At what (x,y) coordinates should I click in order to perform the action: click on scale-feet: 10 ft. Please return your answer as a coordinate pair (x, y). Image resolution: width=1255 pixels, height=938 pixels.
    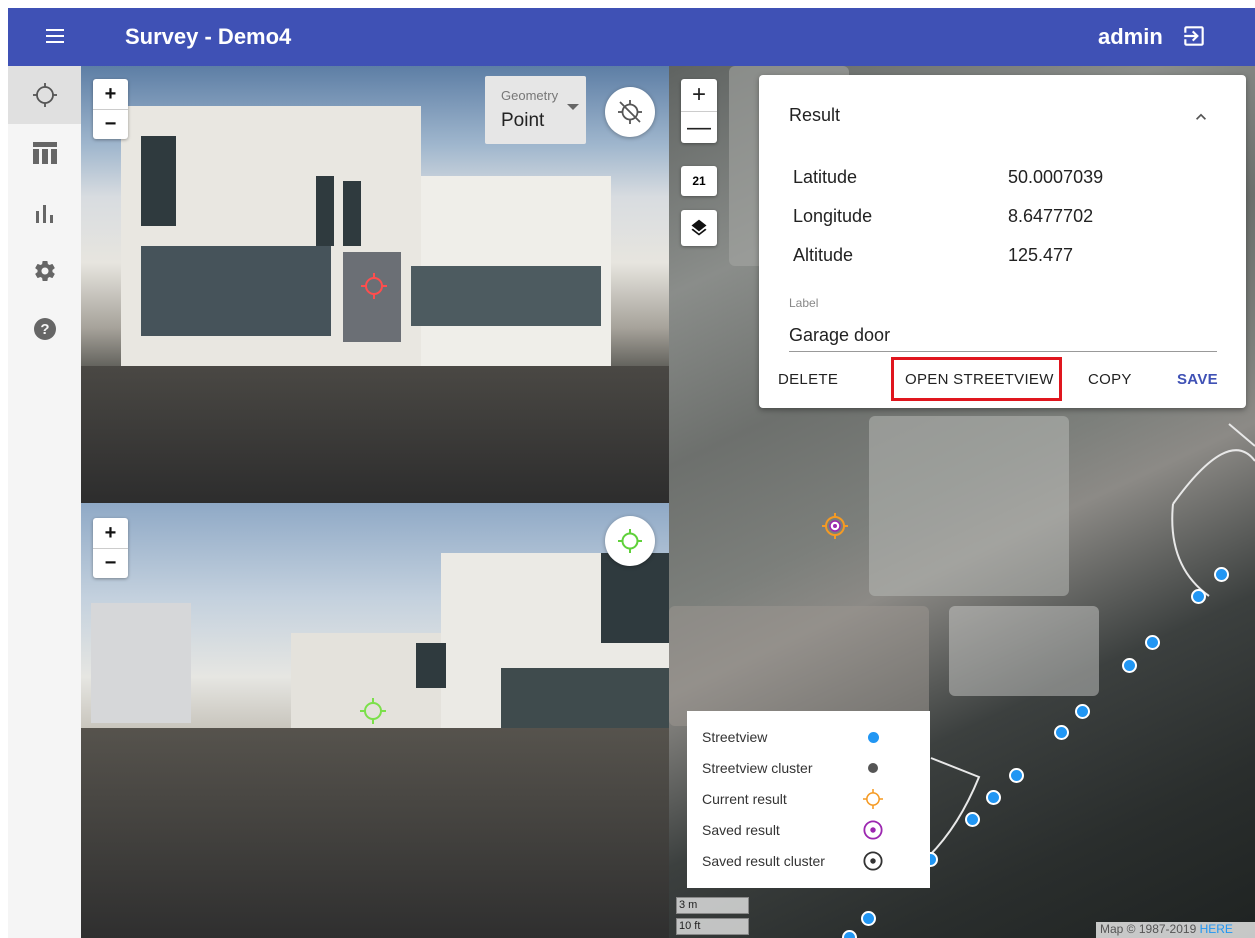
    Looking at the image, I should click on (712, 926).